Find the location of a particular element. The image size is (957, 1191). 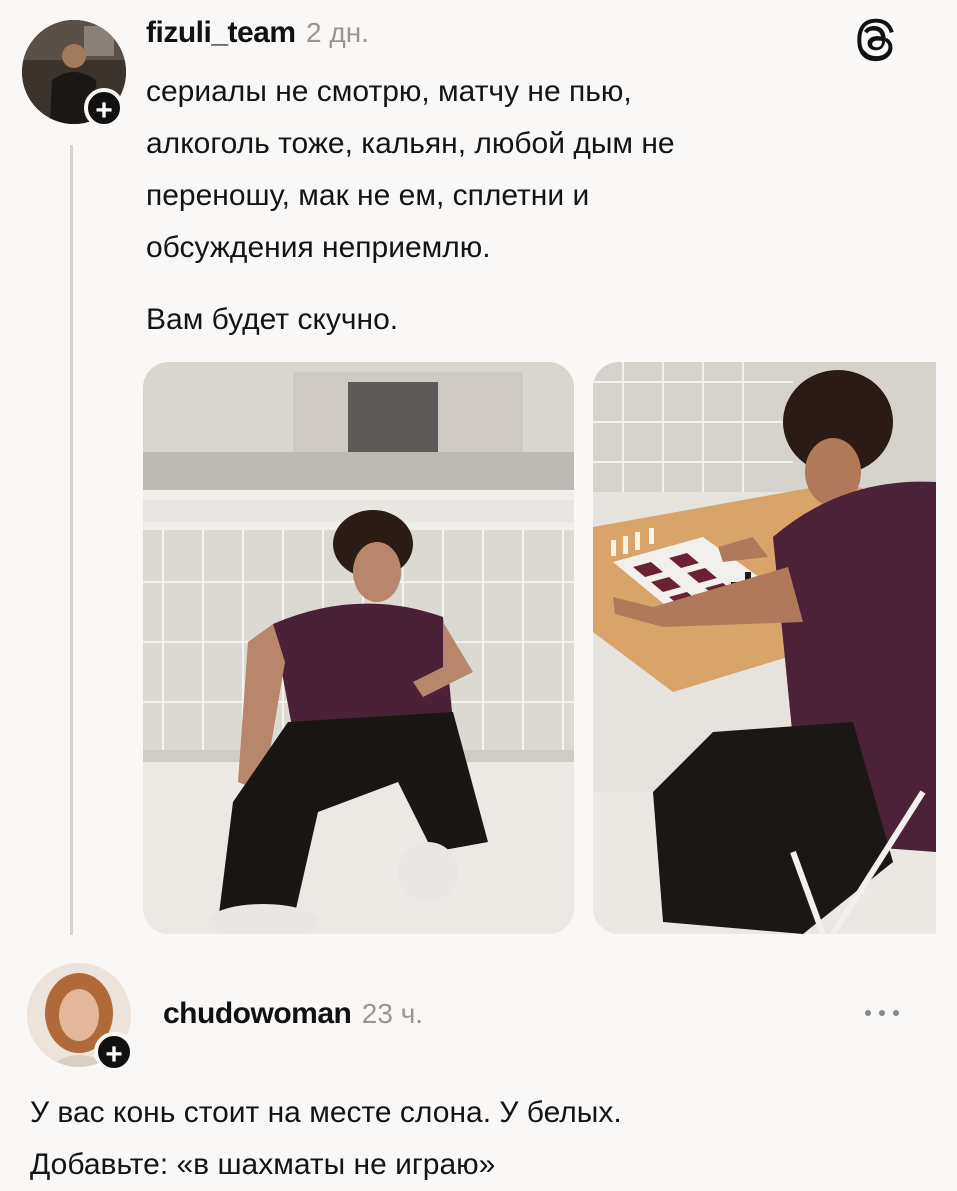

thread-line is located at coordinates (71, 540).